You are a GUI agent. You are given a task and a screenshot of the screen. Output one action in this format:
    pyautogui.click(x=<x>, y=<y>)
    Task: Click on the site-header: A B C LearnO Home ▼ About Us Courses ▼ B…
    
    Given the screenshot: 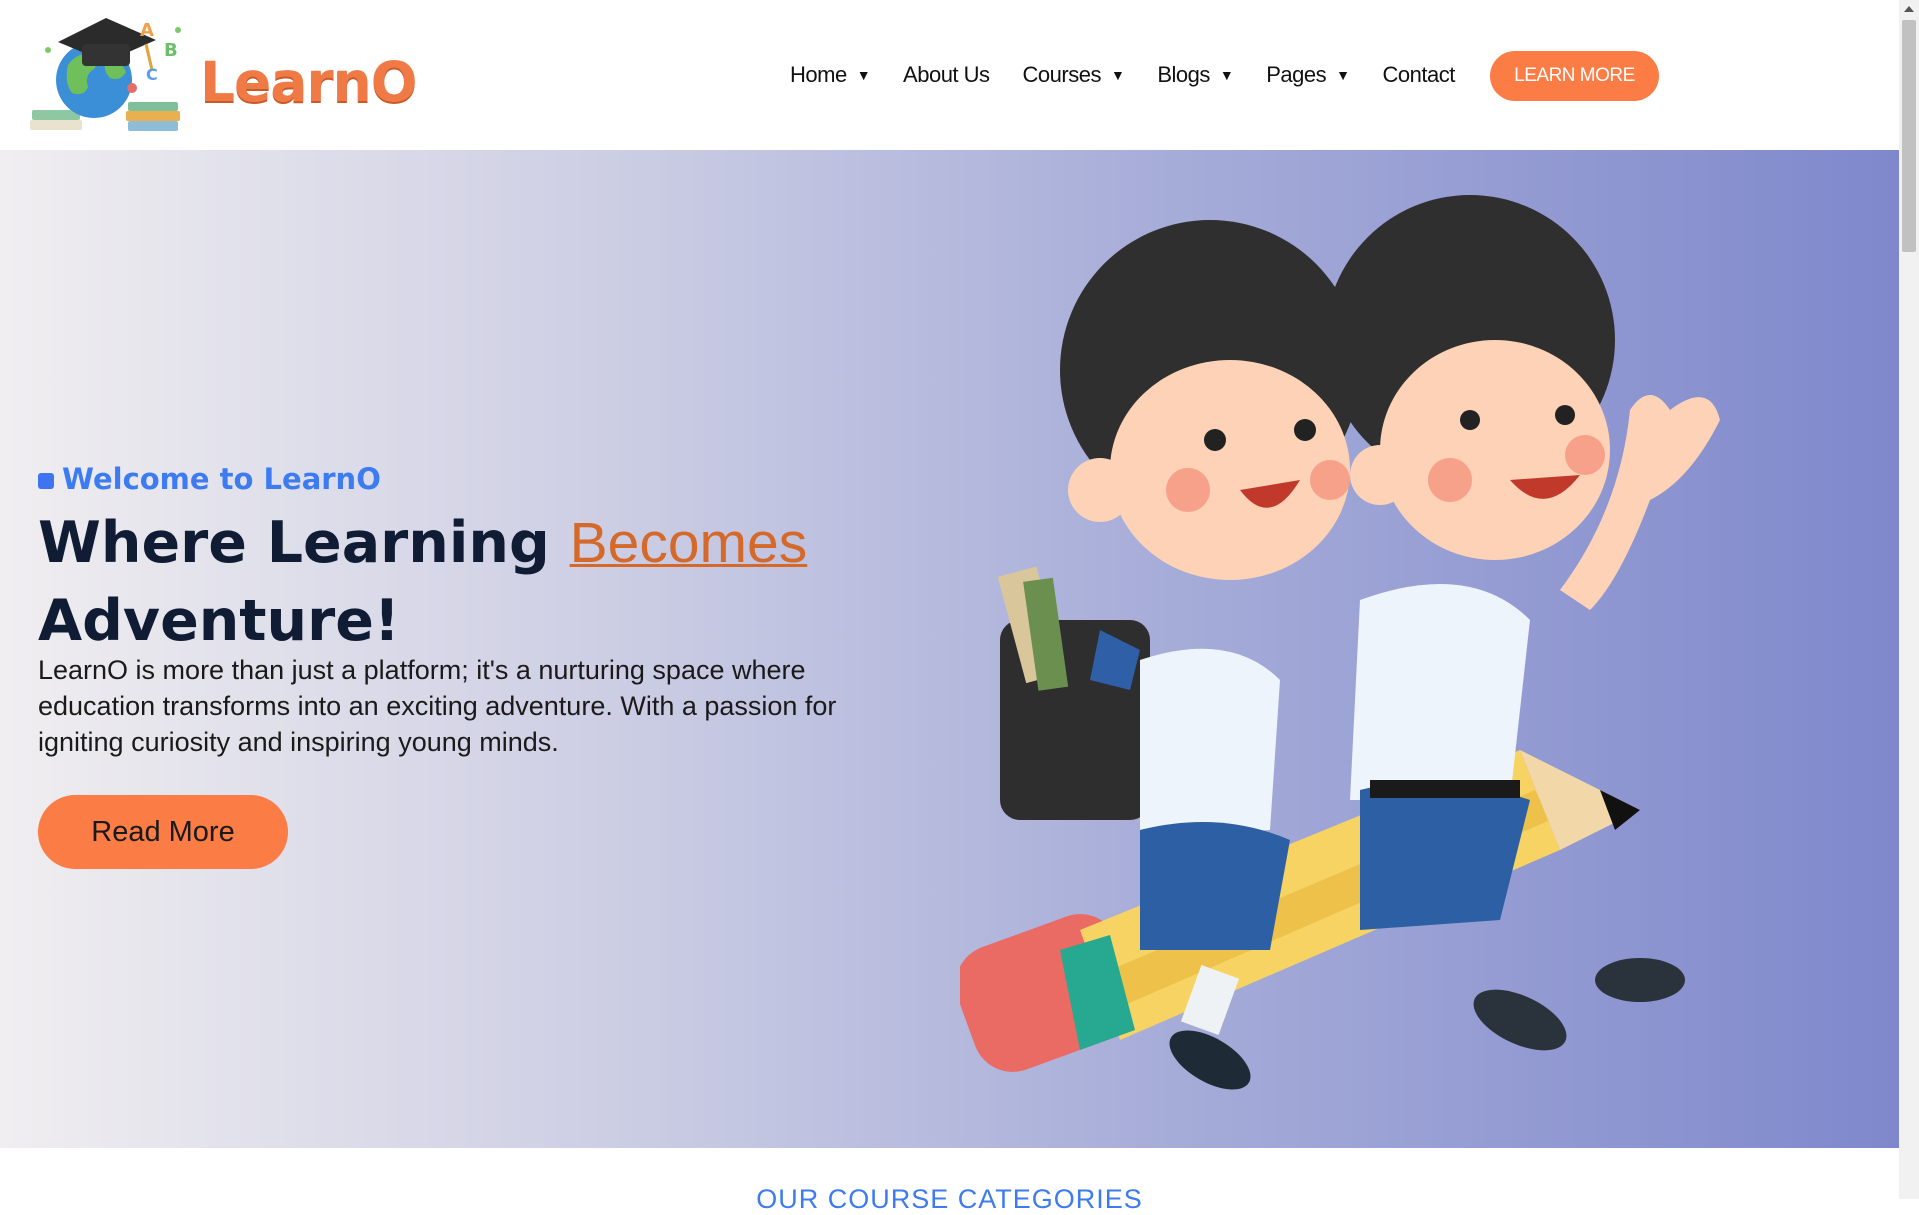 What is the action you would take?
    pyautogui.click(x=949, y=75)
    